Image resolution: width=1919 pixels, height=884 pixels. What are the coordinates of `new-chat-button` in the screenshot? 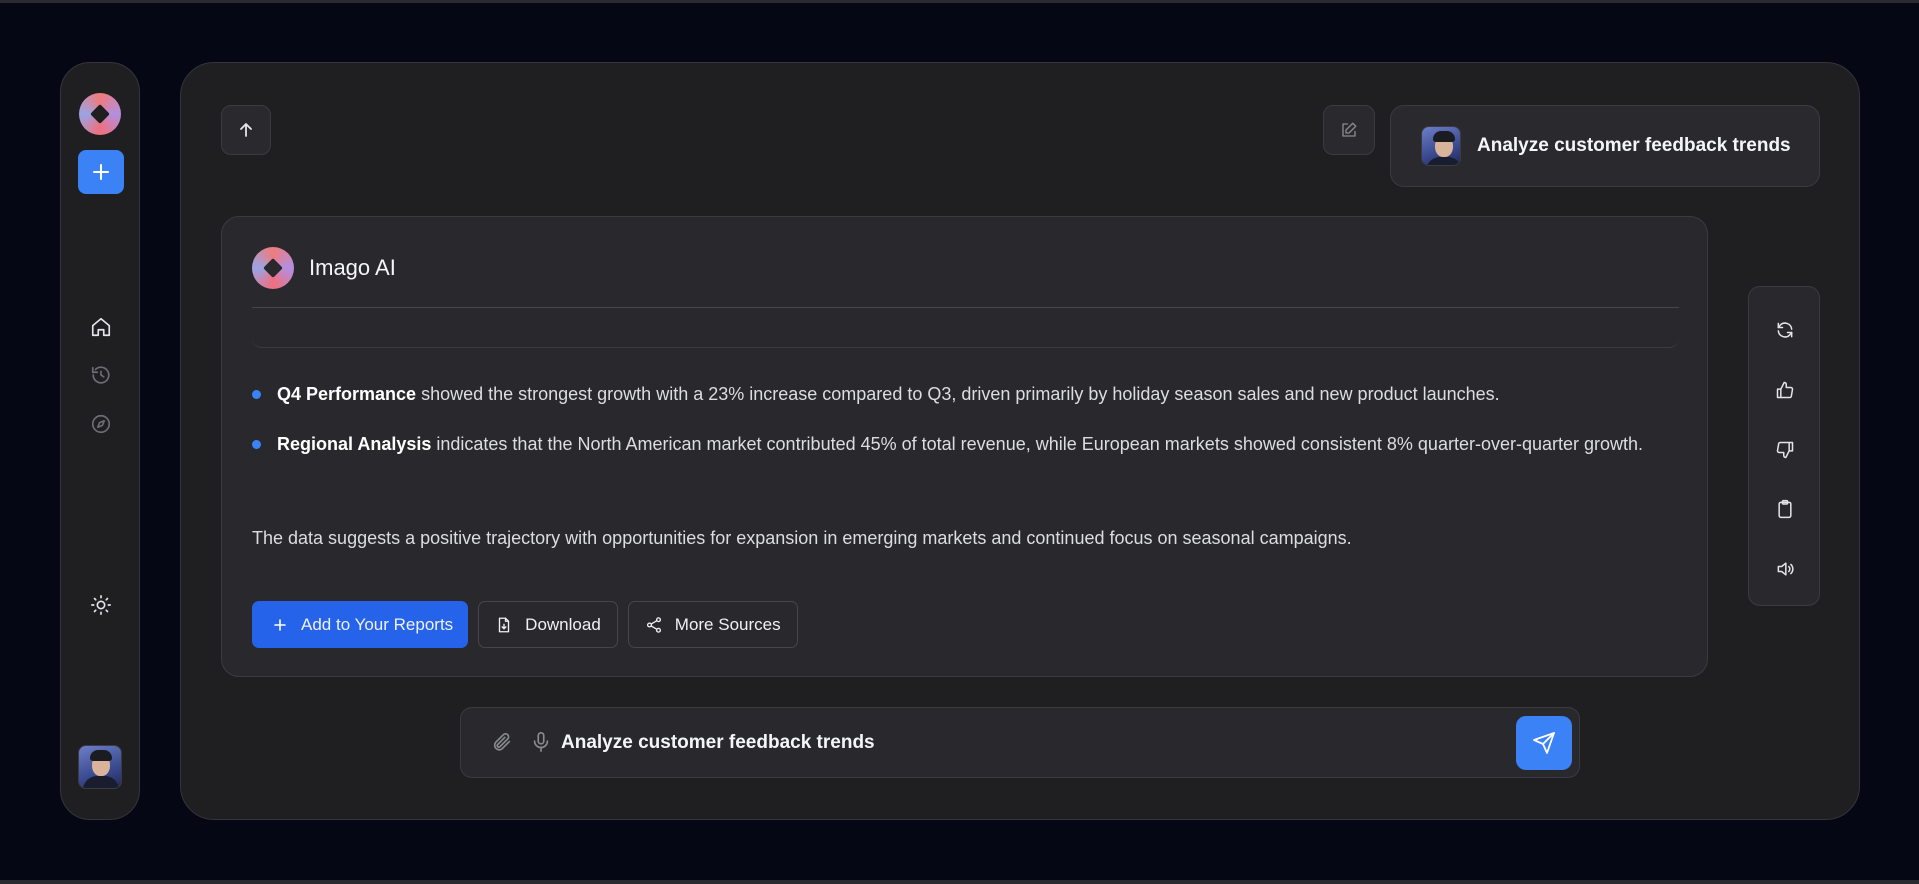 It's located at (101, 172).